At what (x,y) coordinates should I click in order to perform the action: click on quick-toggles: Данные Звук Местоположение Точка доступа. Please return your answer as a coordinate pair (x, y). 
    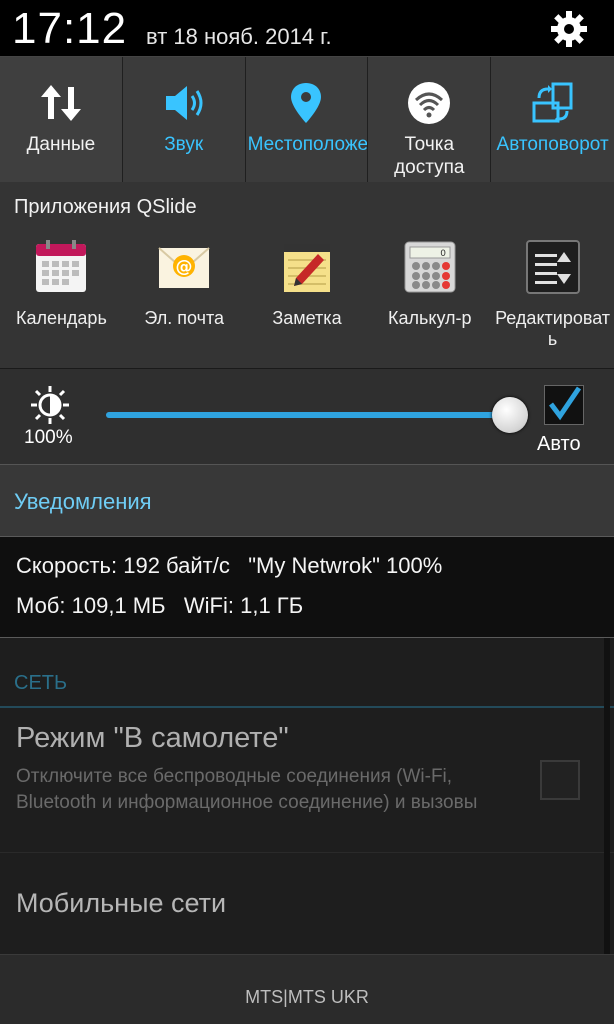
    Looking at the image, I should click on (307, 119).